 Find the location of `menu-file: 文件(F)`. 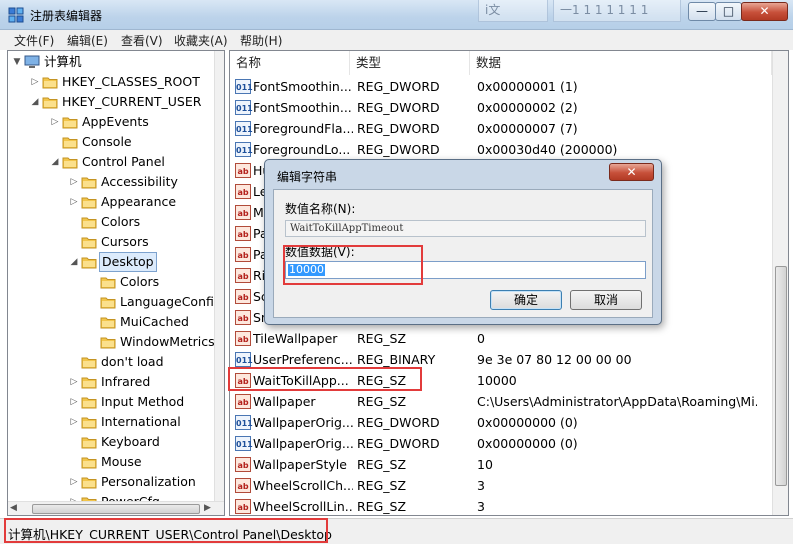

menu-file: 文件(F) is located at coordinates (34, 40).